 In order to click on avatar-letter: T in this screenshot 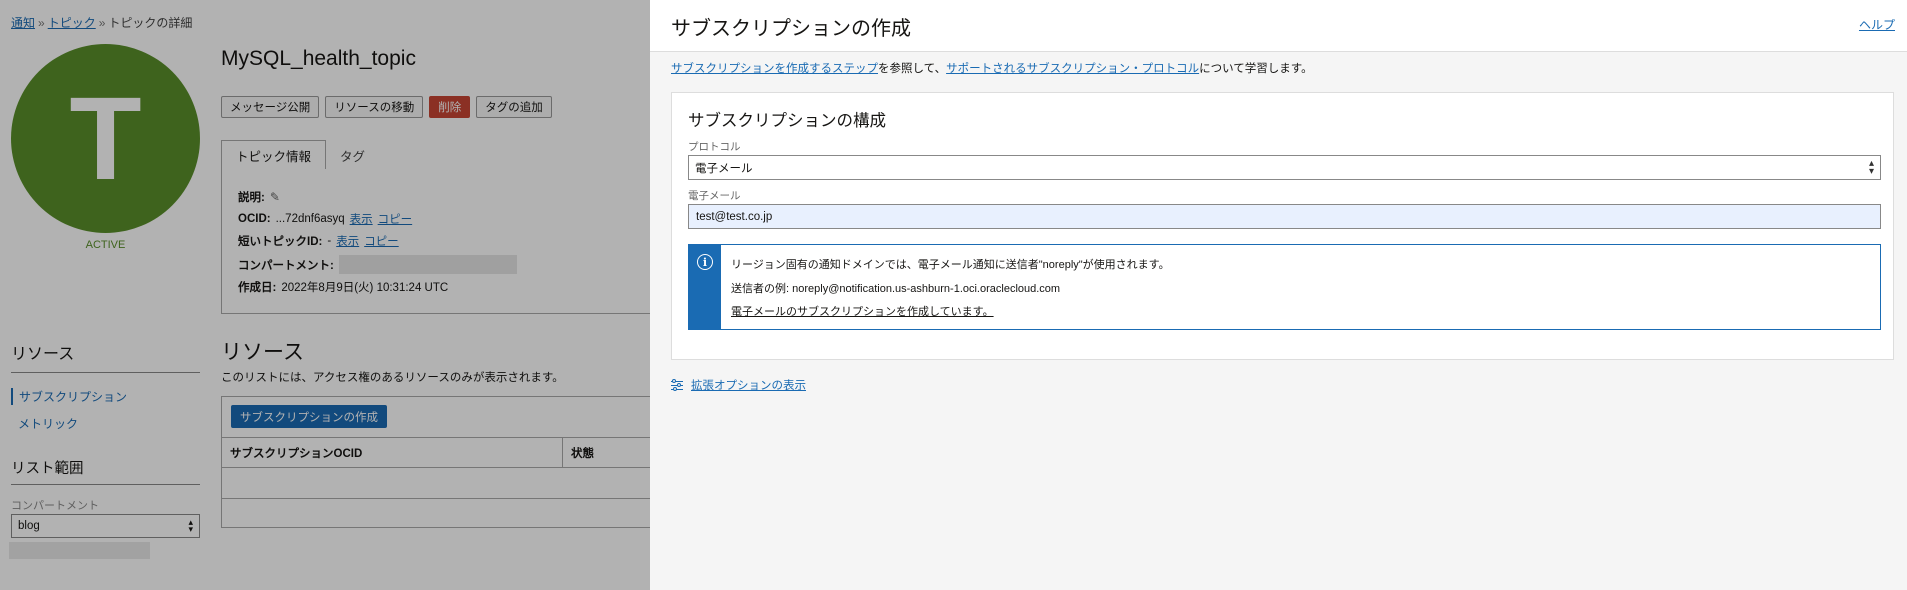, I will do `click(105, 138)`.